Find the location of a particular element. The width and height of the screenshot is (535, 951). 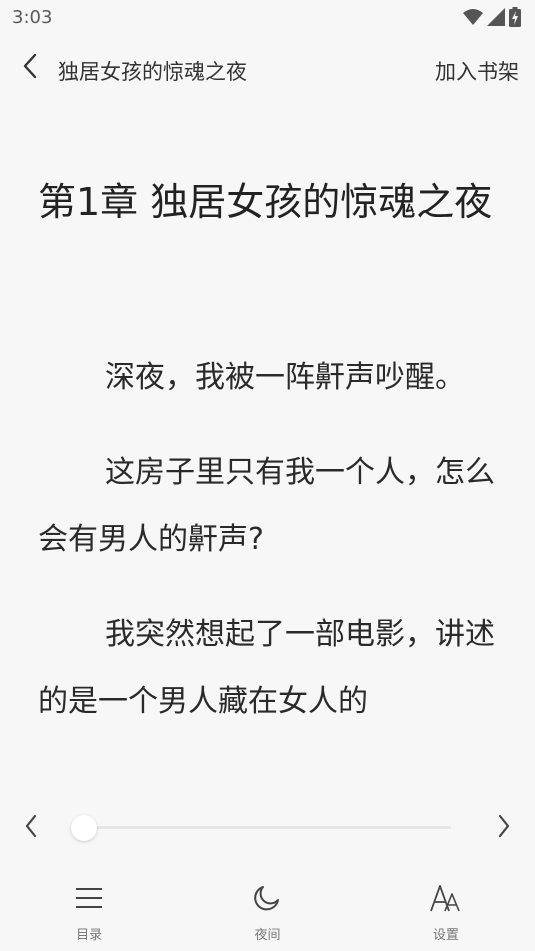

menu-list-icon is located at coordinates (89, 900).